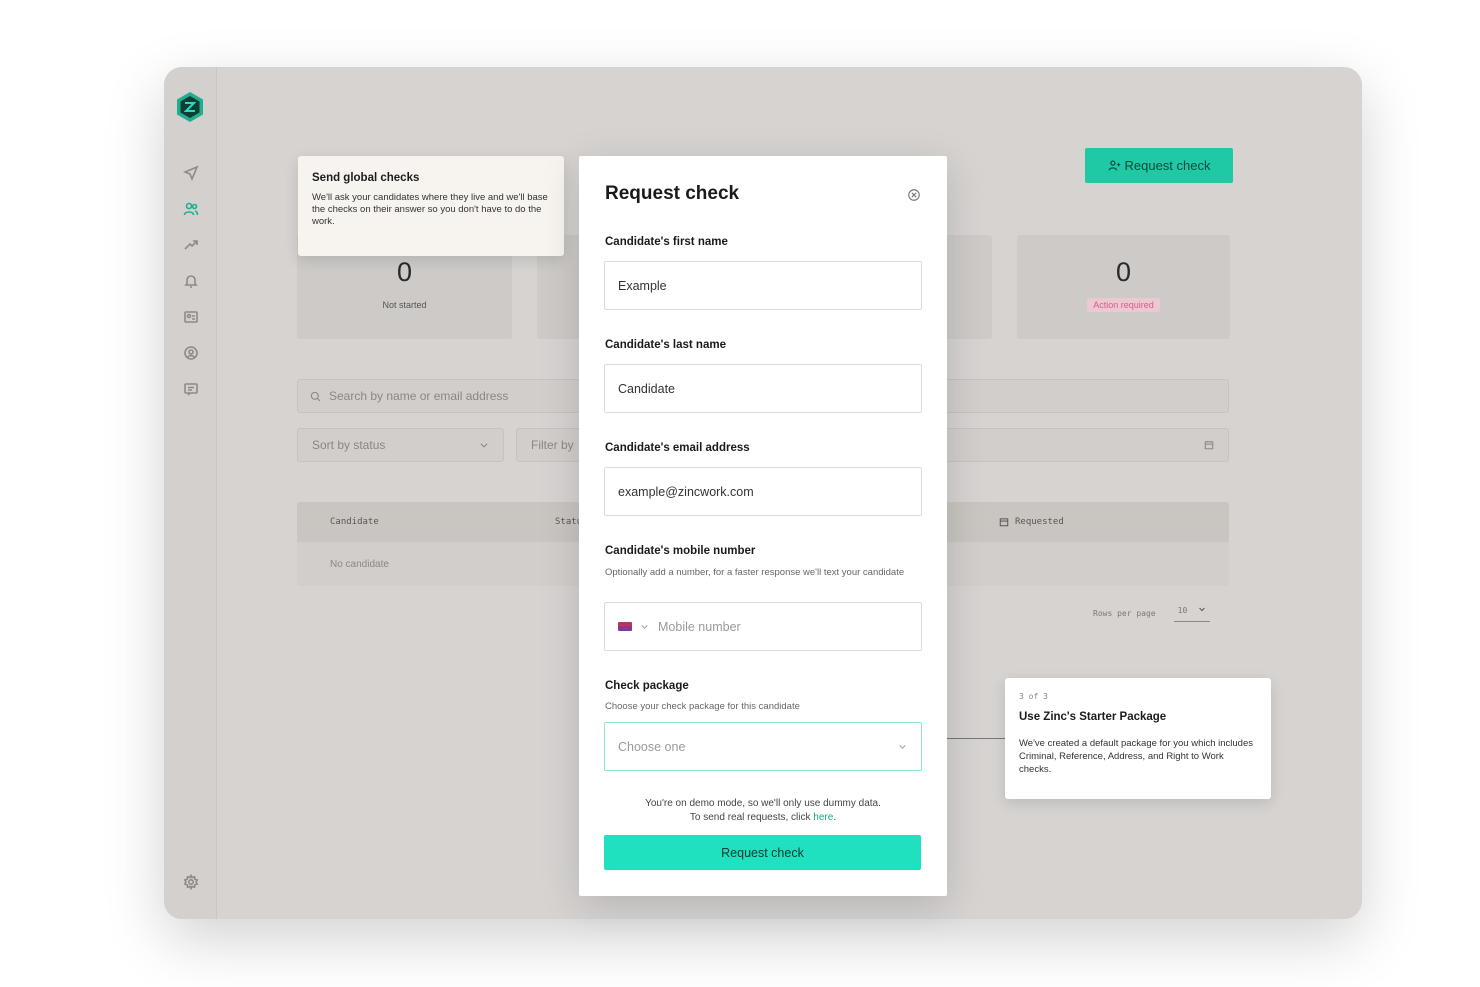 The image size is (1480, 987). What do you see at coordinates (191, 209) in the screenshot?
I see `candidates-icon` at bounding box center [191, 209].